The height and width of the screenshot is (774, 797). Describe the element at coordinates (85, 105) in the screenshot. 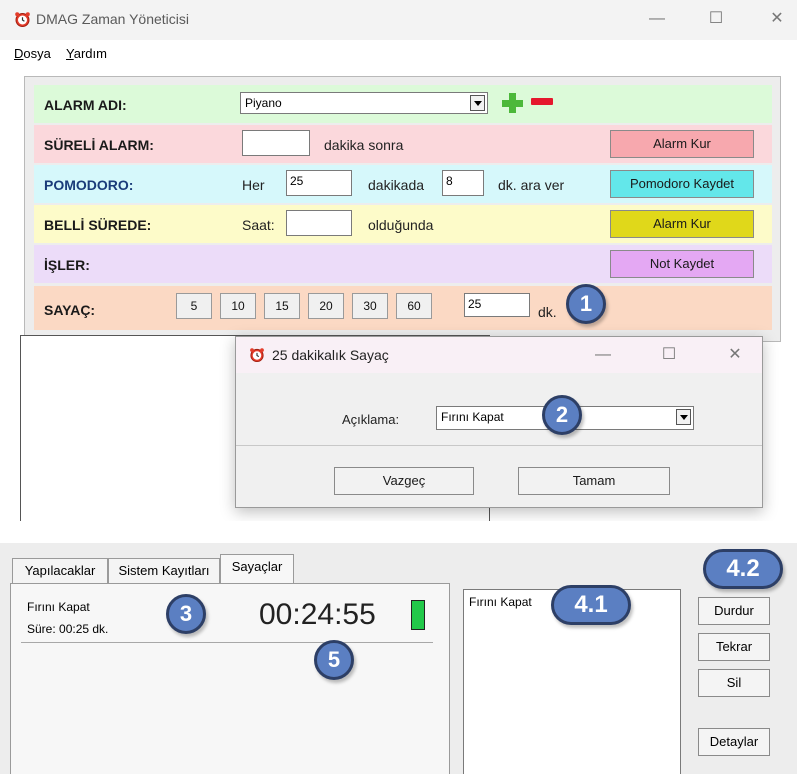

I see `alarm-name-label: ALARM ADI:` at that location.